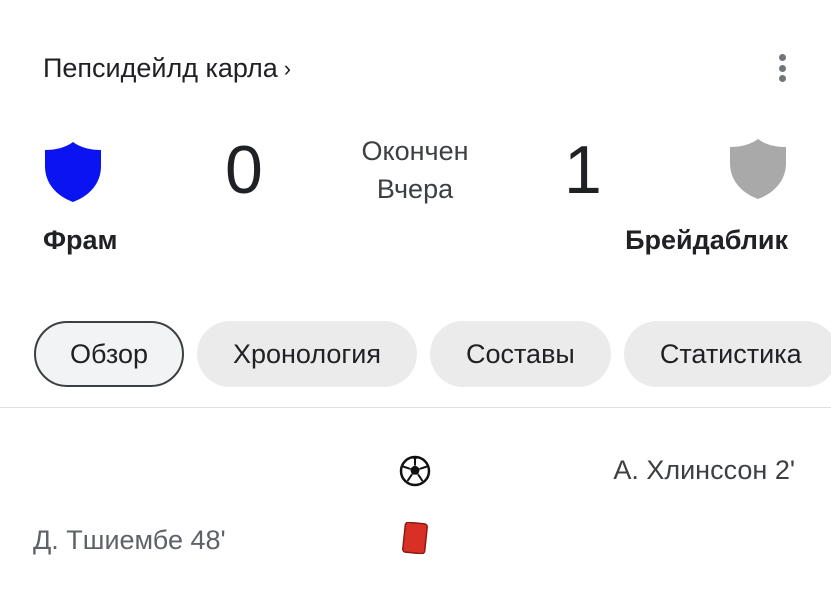 The height and width of the screenshot is (600, 831). I want to click on away-team-score: 1, so click(583, 170).